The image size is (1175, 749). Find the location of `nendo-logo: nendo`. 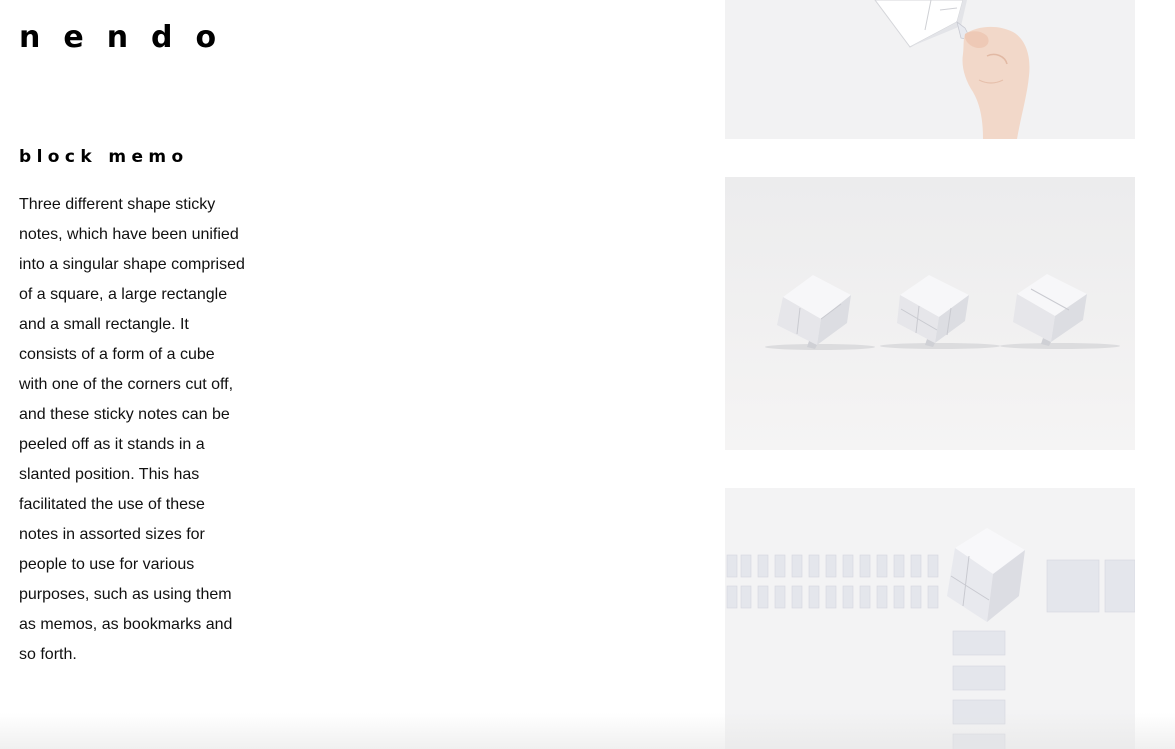

nendo-logo: nendo is located at coordinates (129, 38).